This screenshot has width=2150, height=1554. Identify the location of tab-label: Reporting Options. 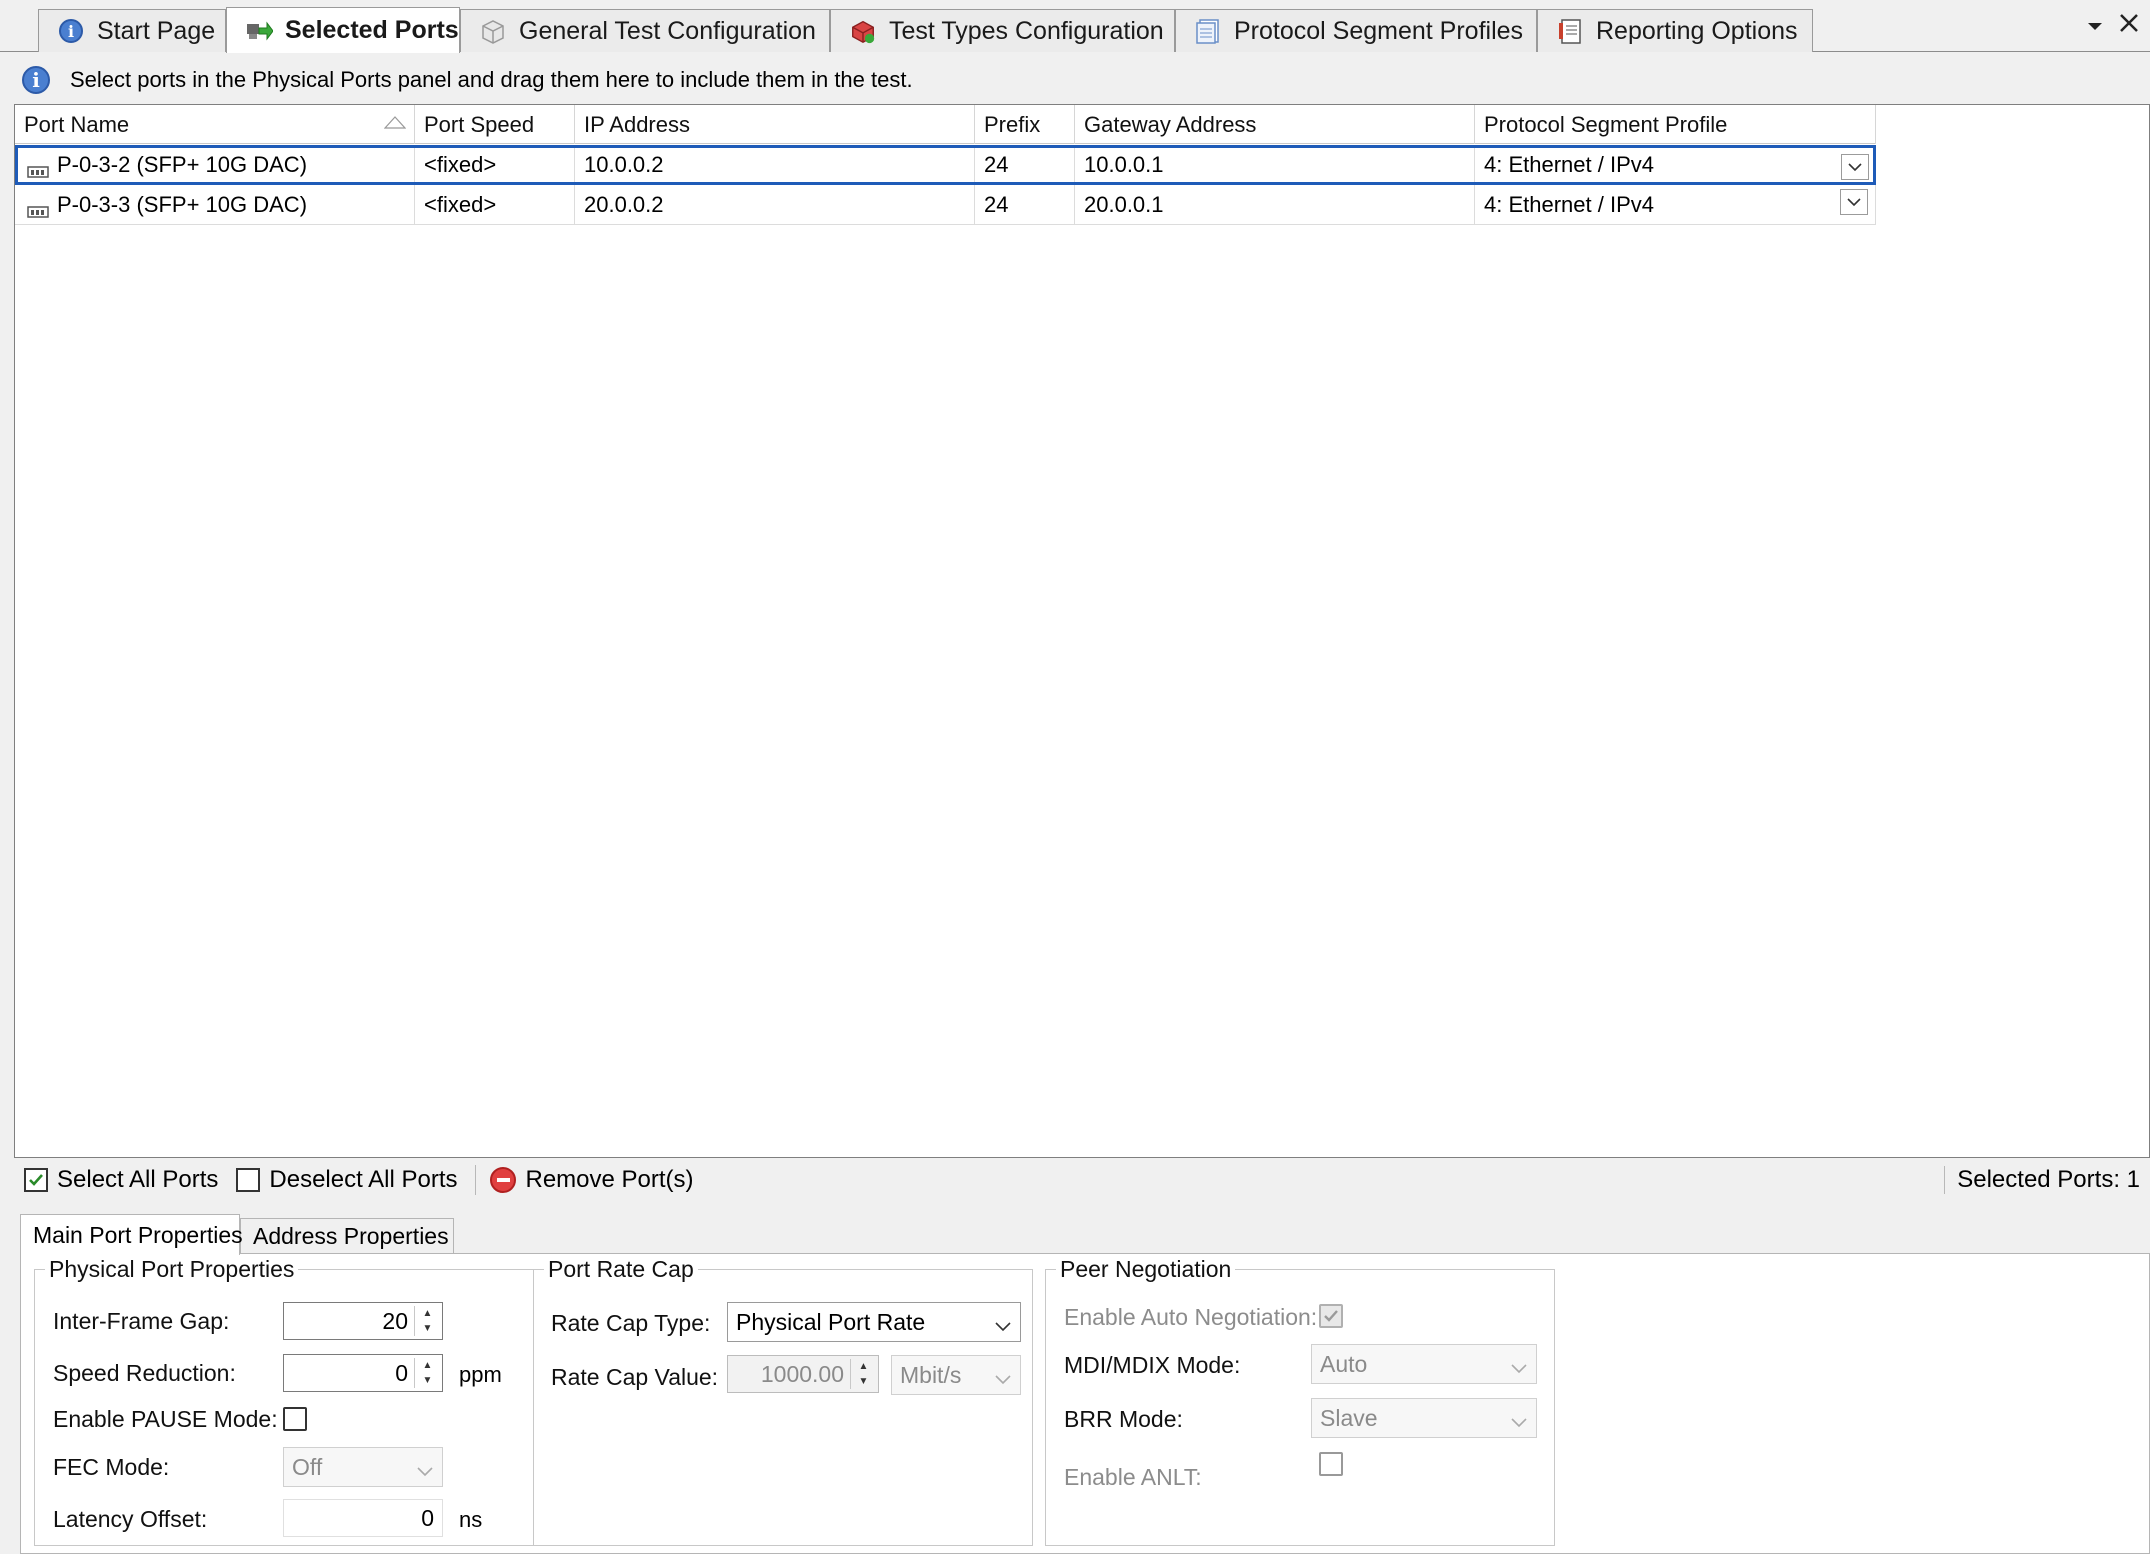
(1697, 30).